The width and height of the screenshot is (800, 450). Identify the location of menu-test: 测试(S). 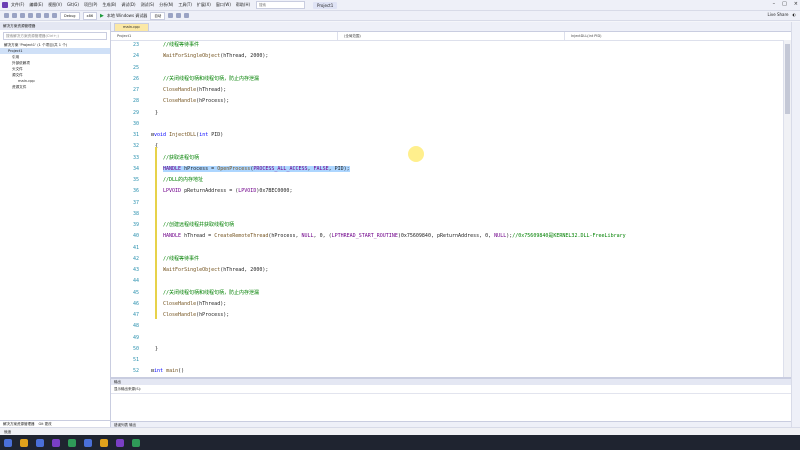
(148, 5).